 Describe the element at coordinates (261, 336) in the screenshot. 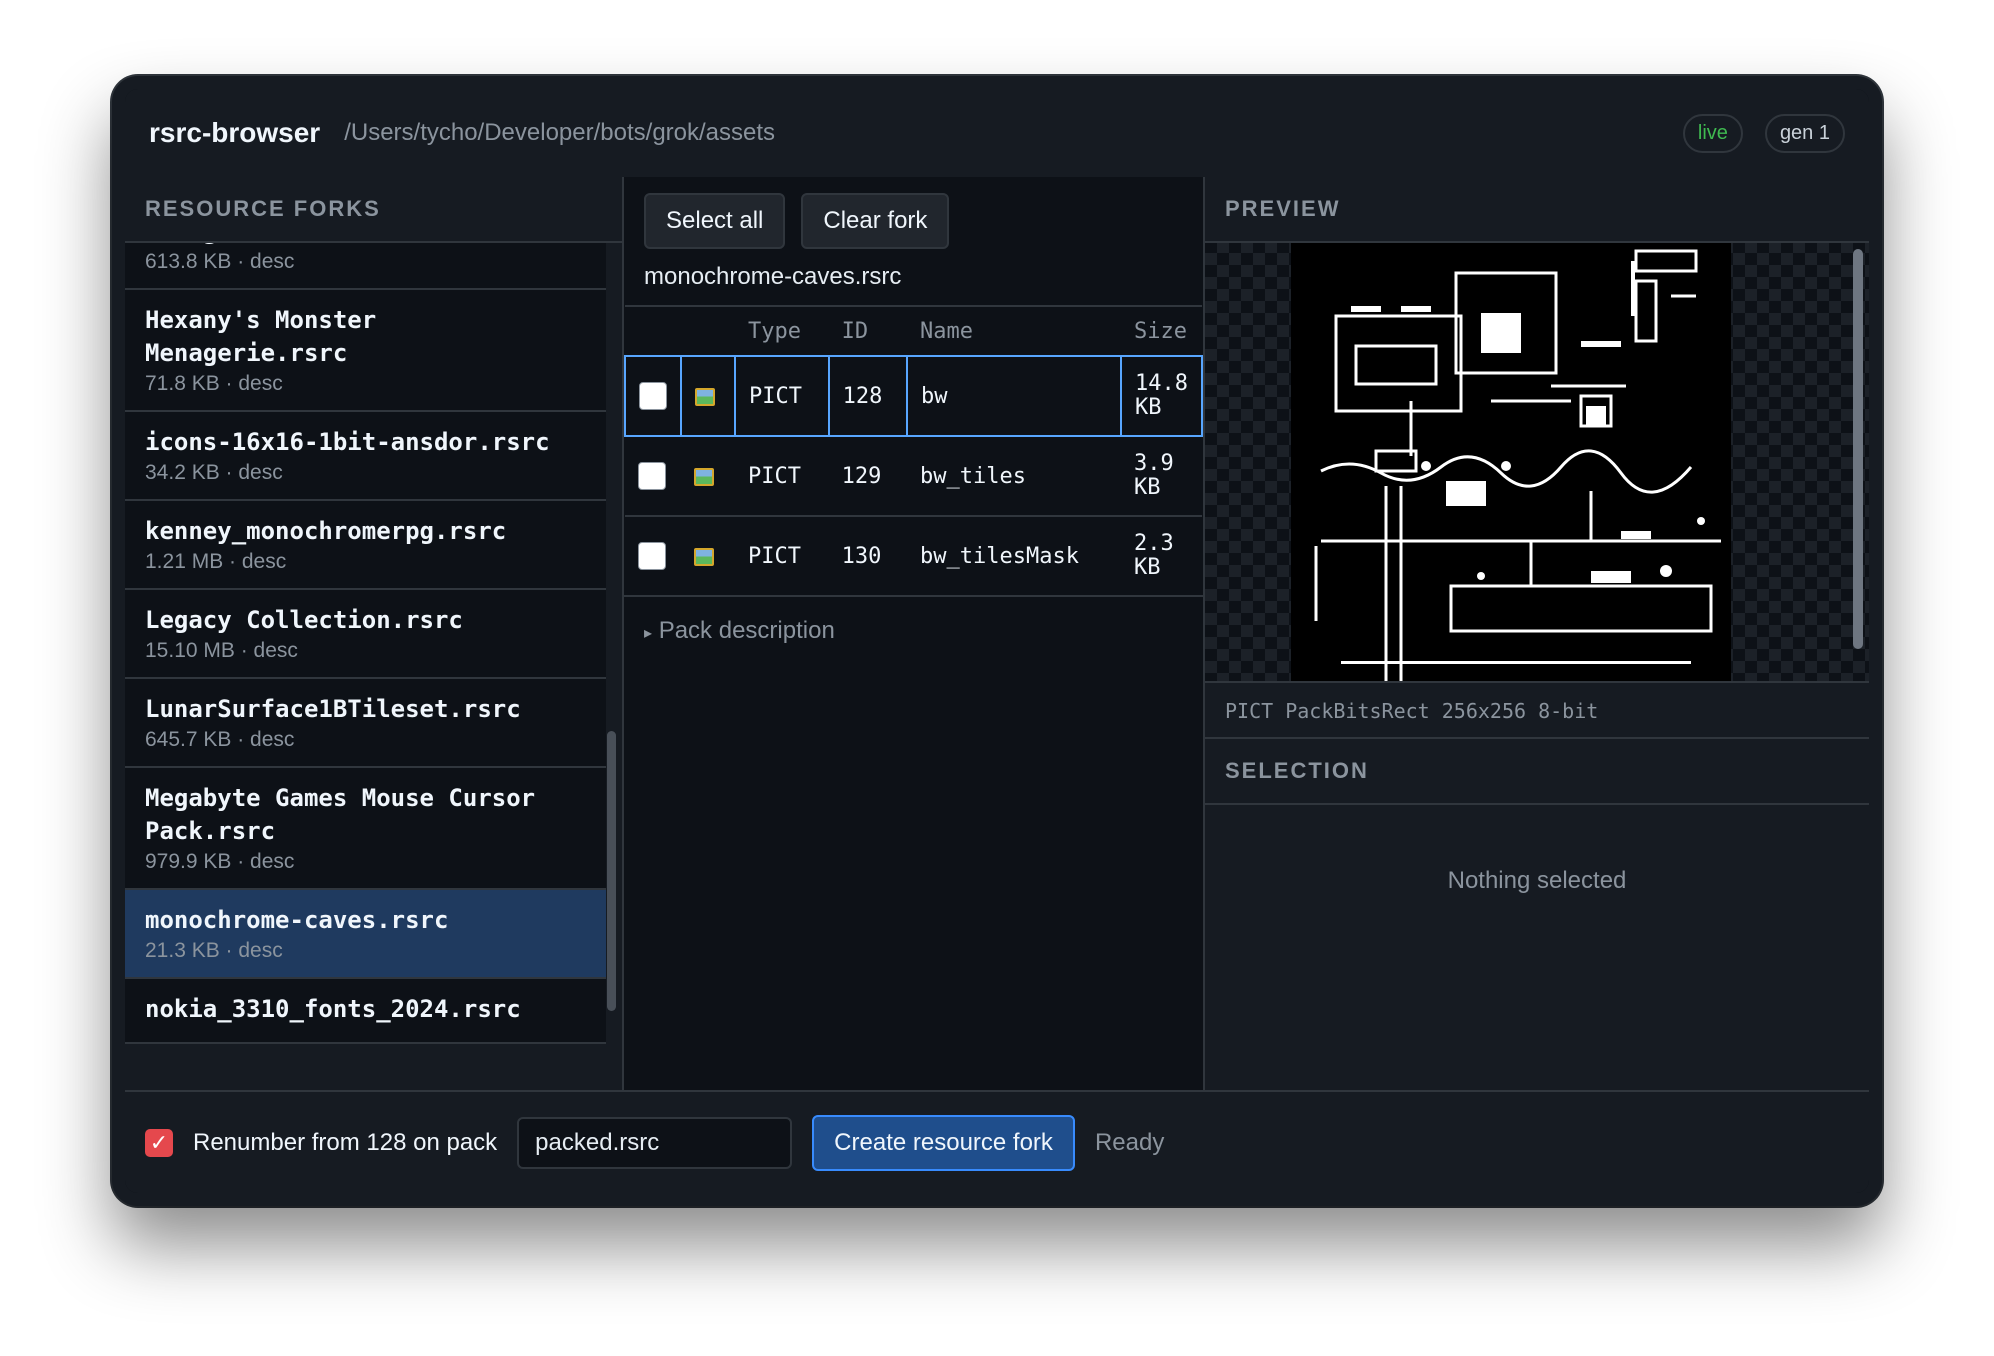

I see `fork-name: Hexany's Monster Menagerie.rsrc` at that location.